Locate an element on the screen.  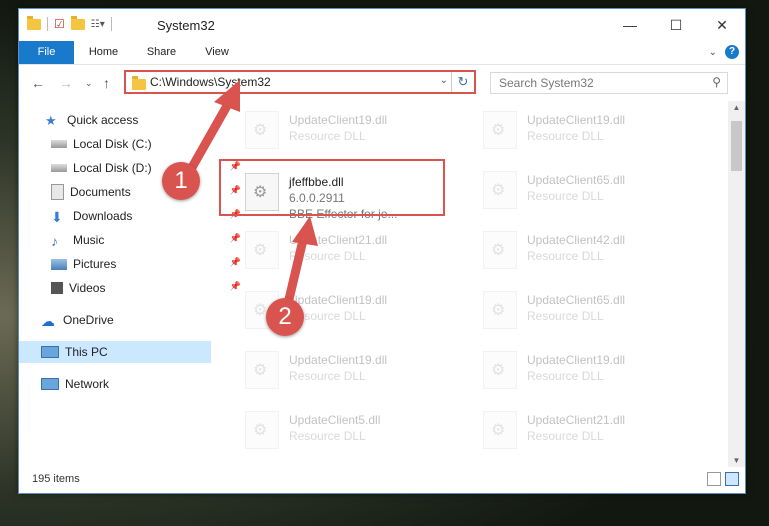
step-badge-2: 2 is located at coordinates (285, 317).